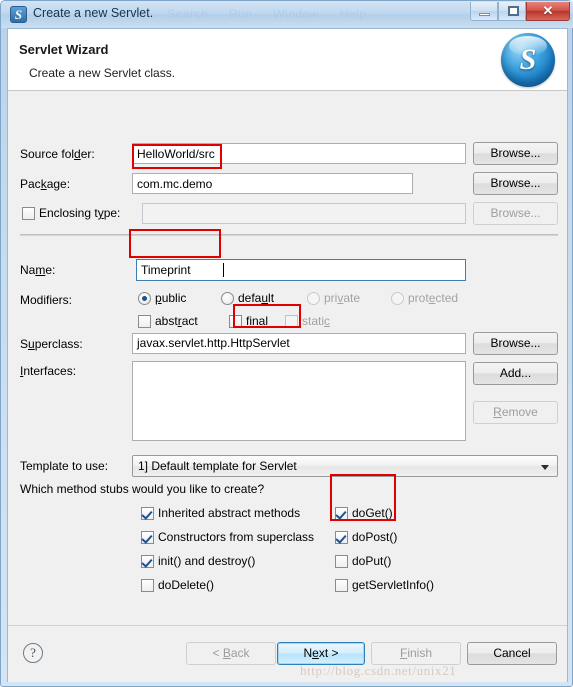 The height and width of the screenshot is (687, 573). What do you see at coordinates (342, 298) in the screenshot?
I see `modifier-label-private: private` at bounding box center [342, 298].